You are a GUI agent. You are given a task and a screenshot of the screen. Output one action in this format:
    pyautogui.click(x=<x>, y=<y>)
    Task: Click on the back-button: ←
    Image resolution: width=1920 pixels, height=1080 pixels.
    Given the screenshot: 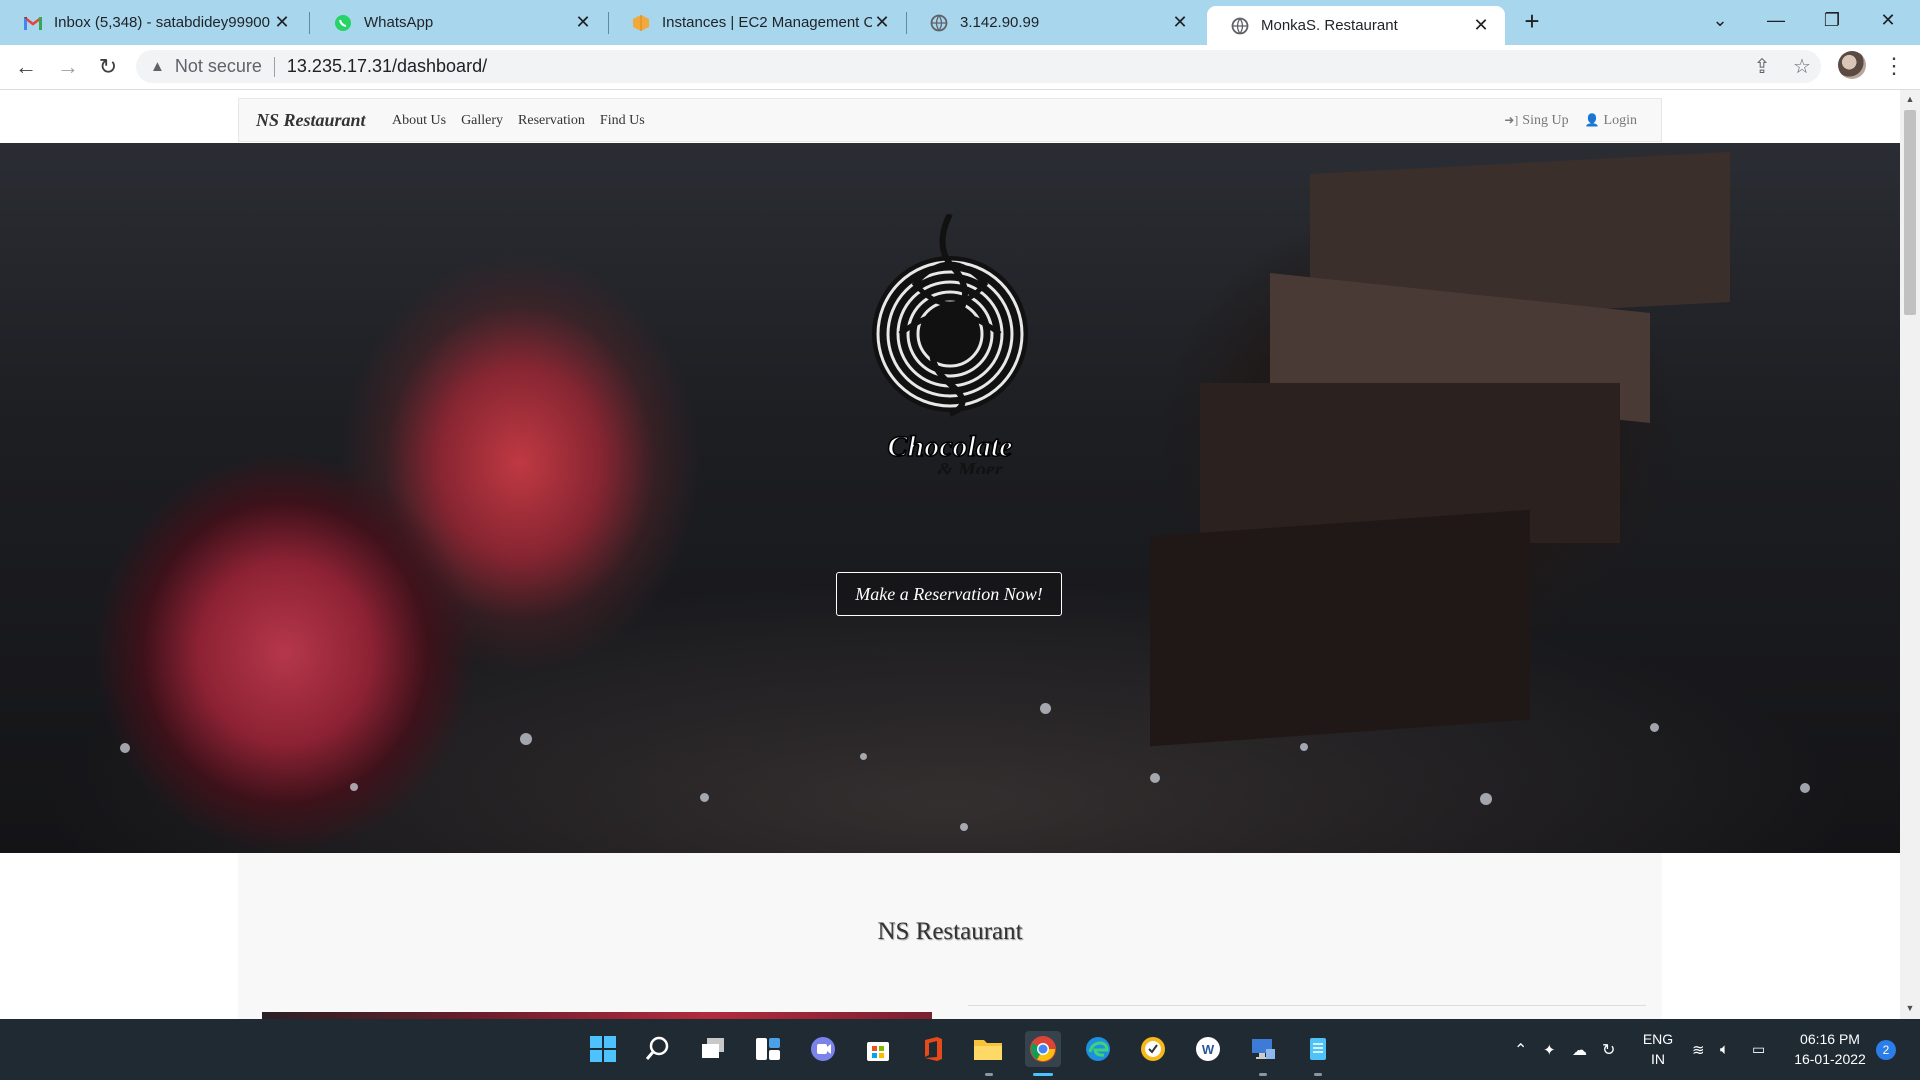 What is the action you would take?
    pyautogui.click(x=26, y=67)
    